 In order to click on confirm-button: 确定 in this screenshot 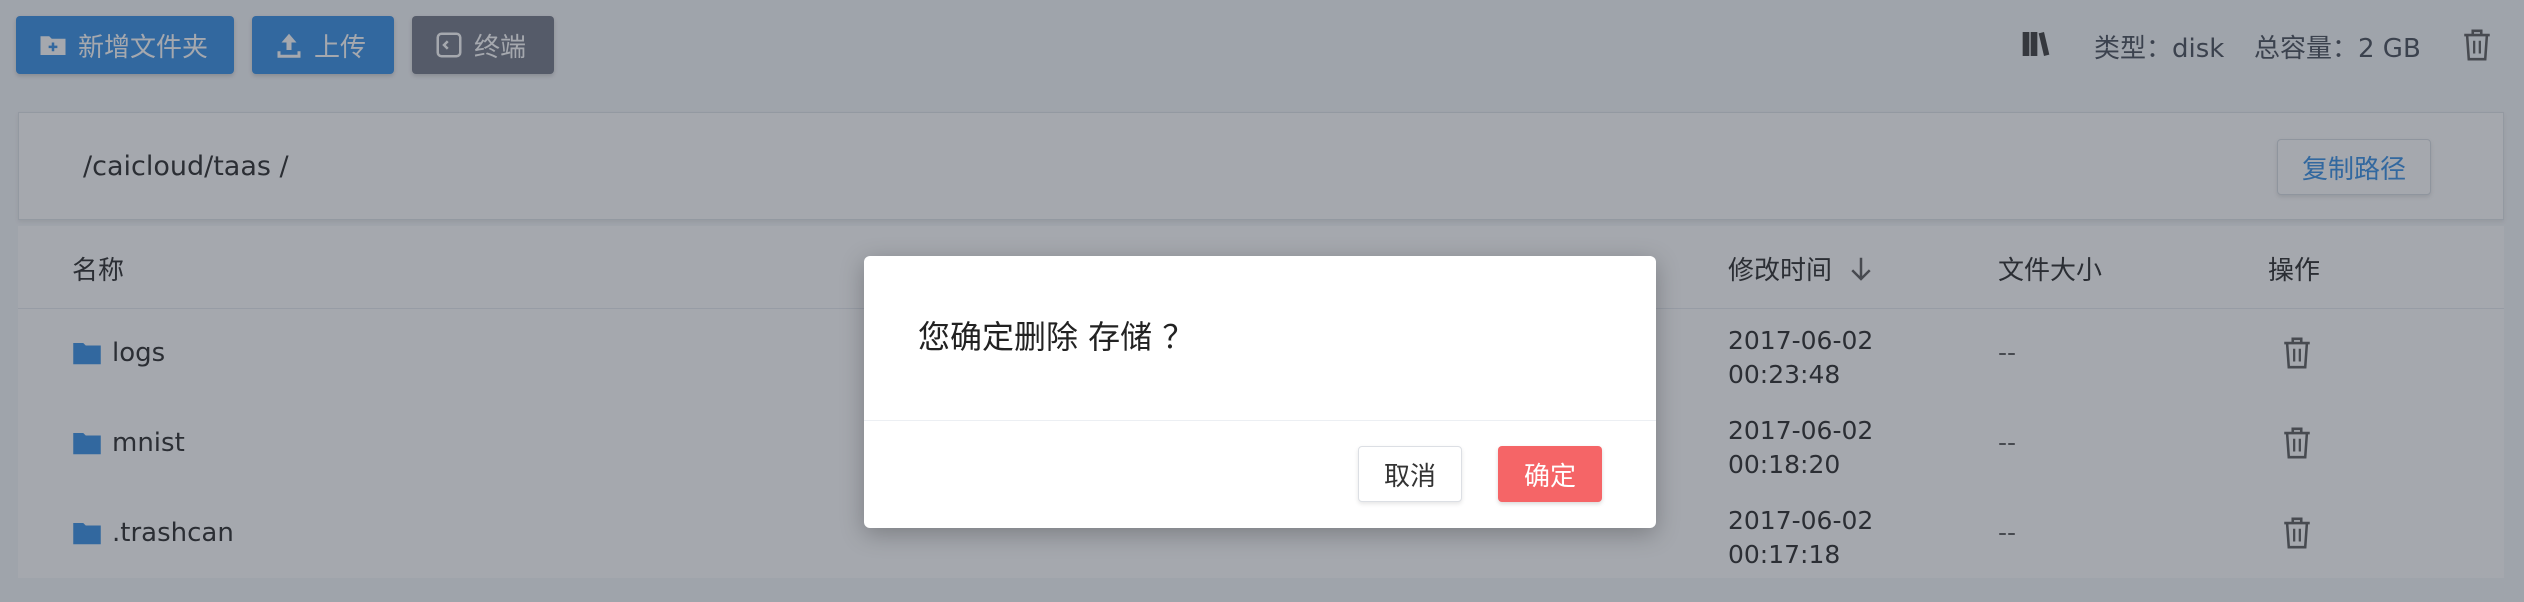, I will do `click(1550, 474)`.